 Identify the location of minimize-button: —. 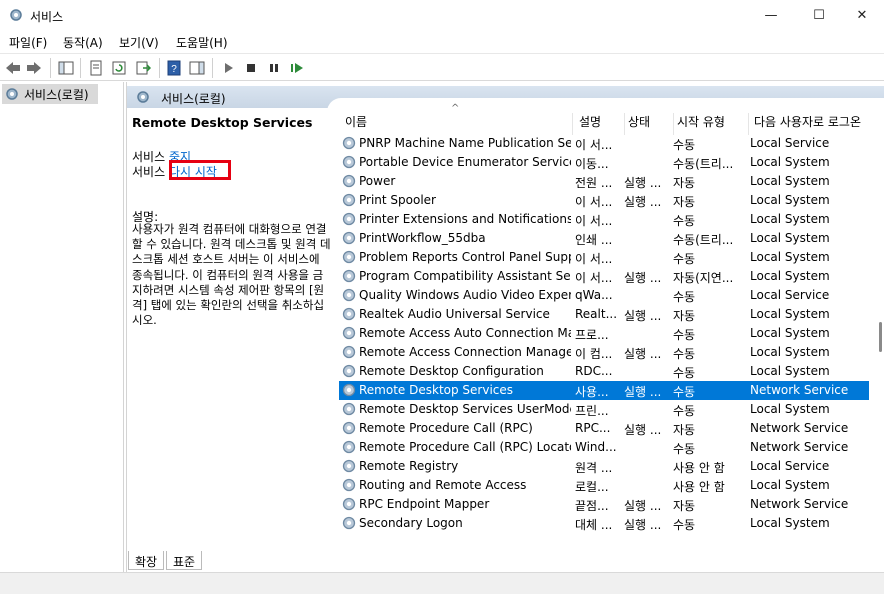
(771, 15).